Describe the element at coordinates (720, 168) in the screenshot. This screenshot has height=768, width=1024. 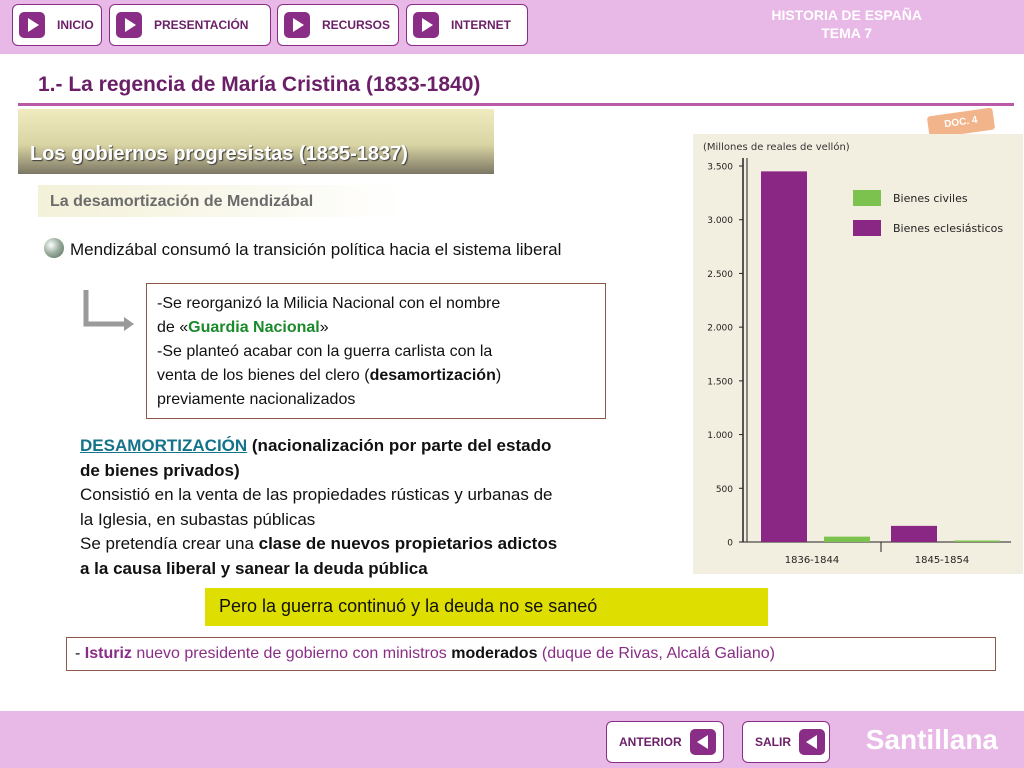
I see `y-tick-label: 3.500` at that location.